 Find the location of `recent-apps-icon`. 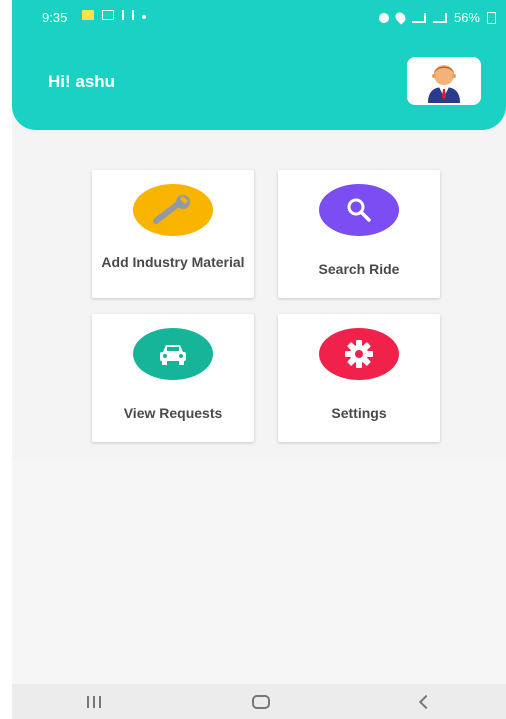

recent-apps-icon is located at coordinates (94, 701).